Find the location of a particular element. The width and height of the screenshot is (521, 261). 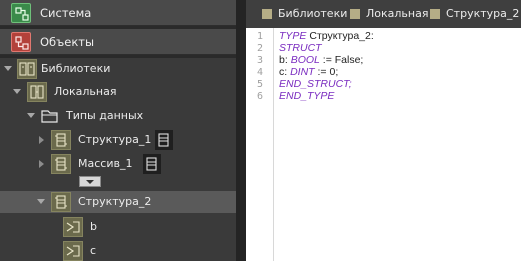

system-icon is located at coordinates (21, 13).